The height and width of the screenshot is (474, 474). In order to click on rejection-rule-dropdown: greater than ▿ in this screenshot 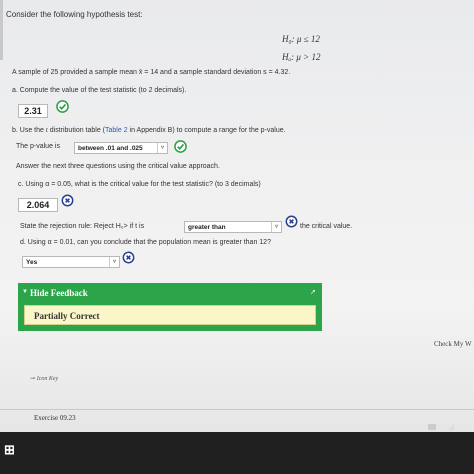, I will do `click(233, 227)`.